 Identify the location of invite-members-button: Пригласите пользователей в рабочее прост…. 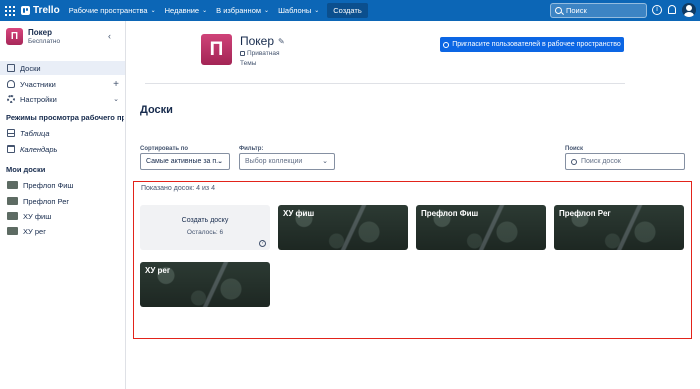
(532, 44).